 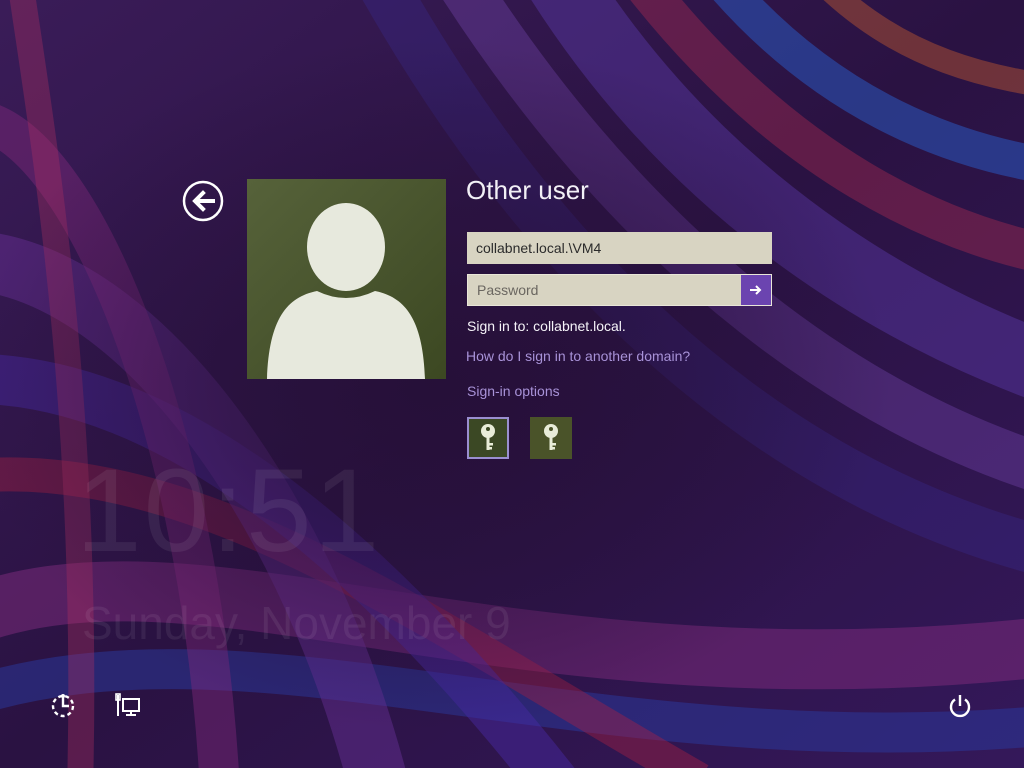 I want to click on submit-button, so click(x=756, y=290).